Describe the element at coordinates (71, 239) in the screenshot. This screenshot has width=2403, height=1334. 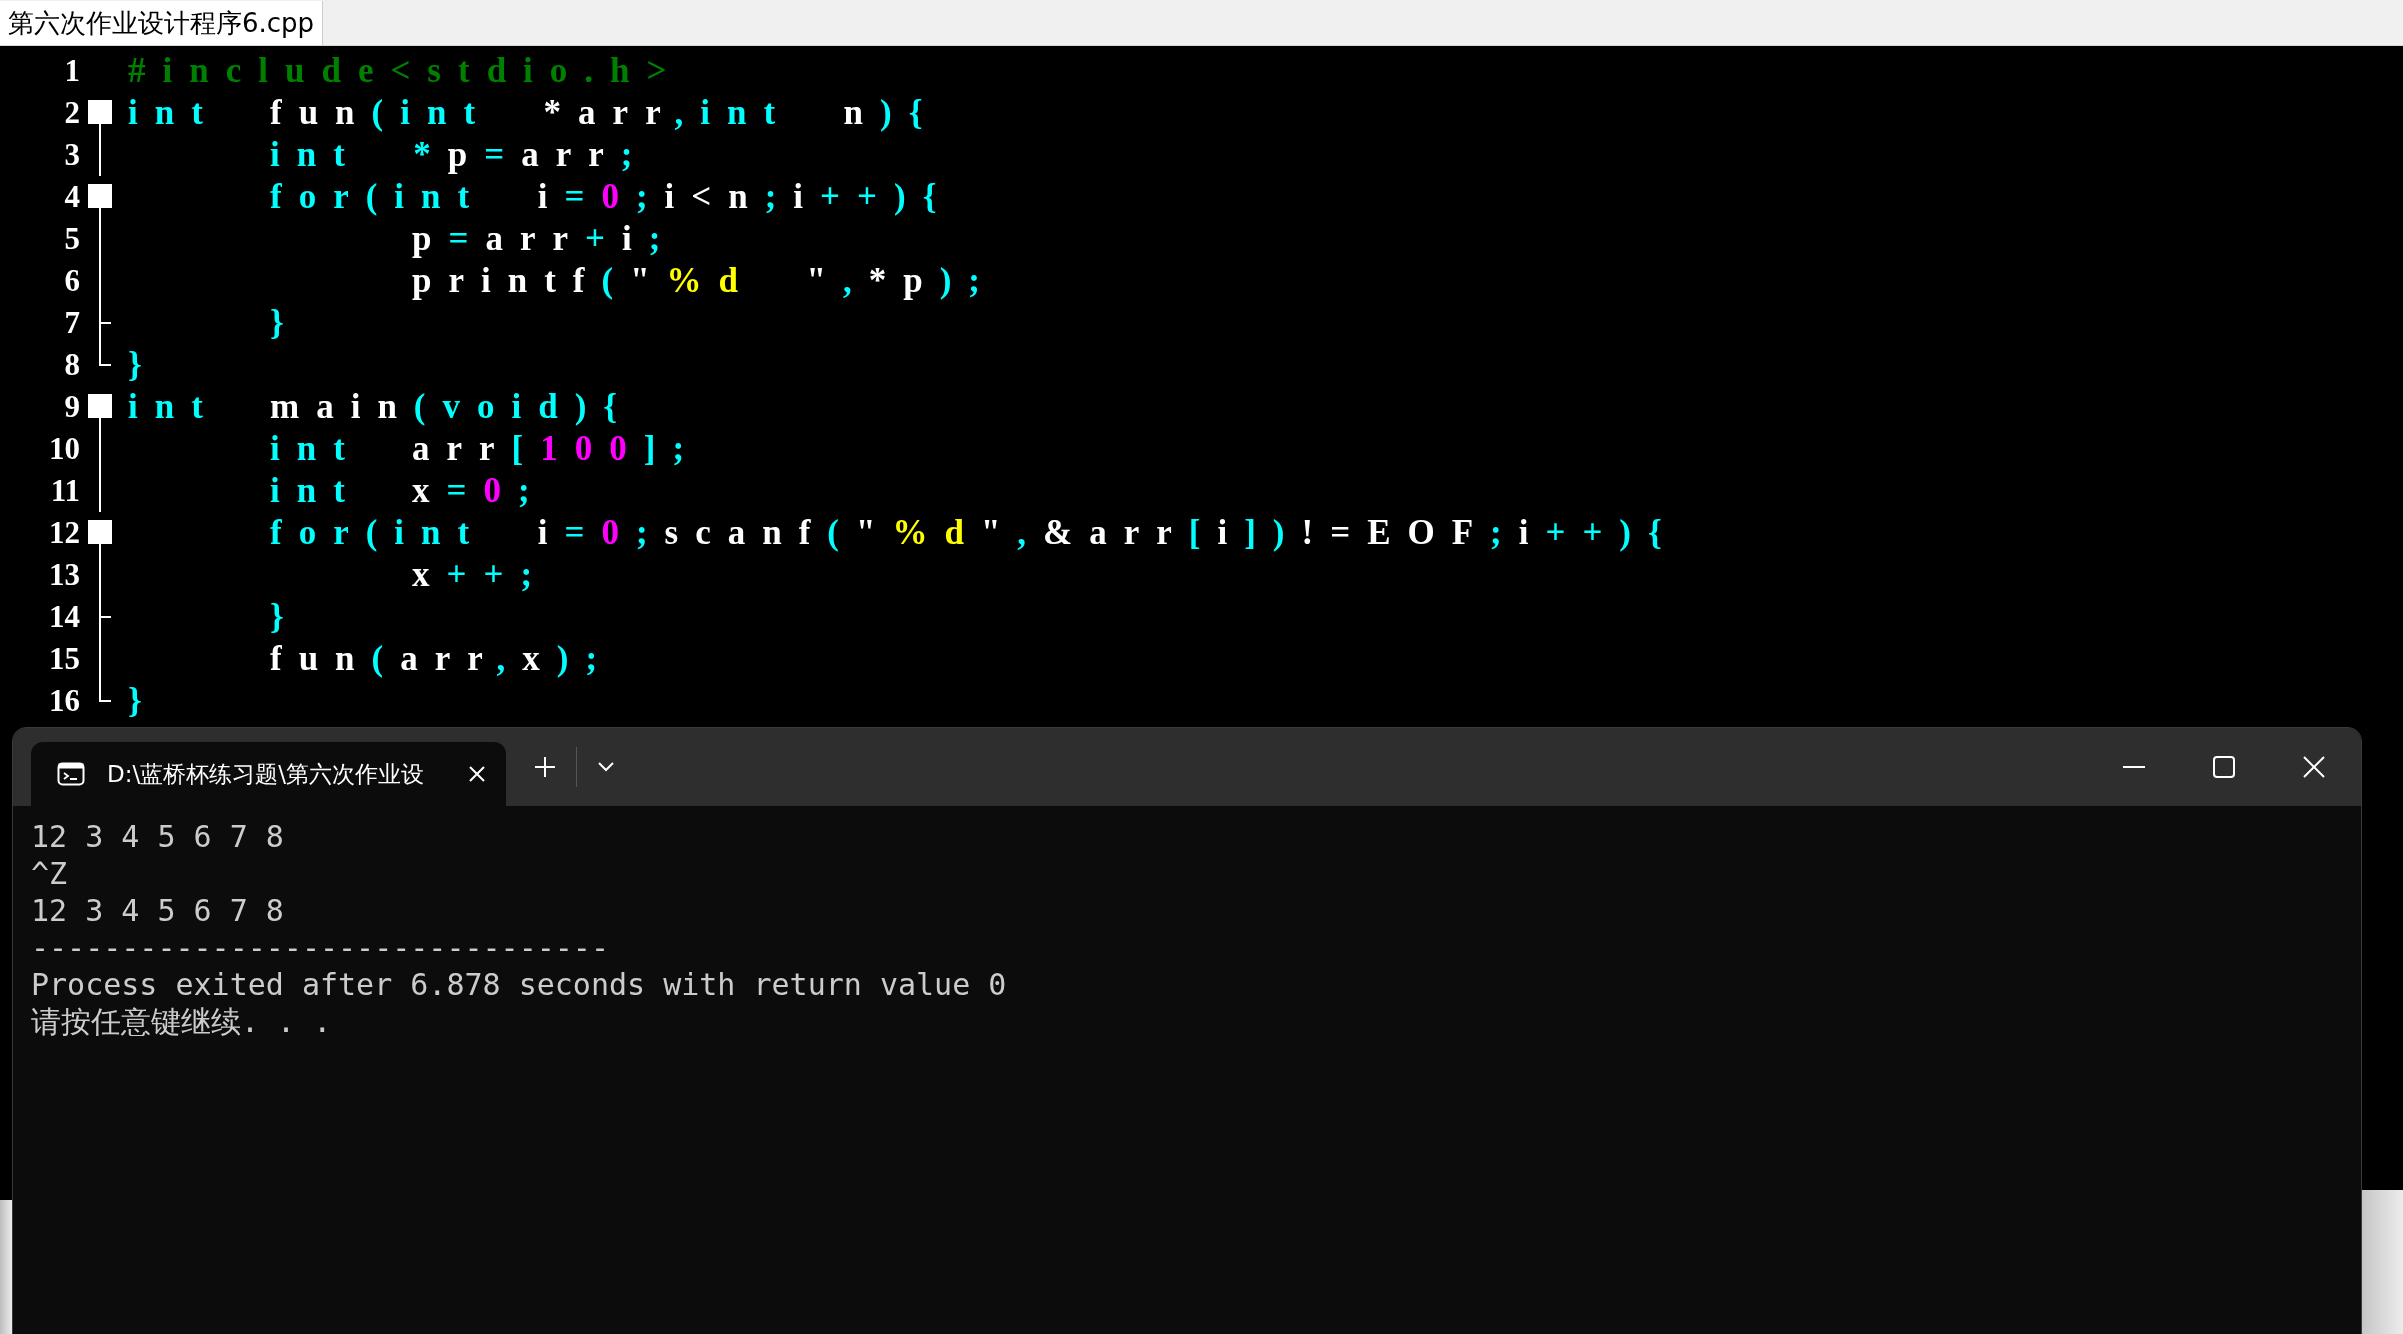
I see `line-number: 5` at that location.